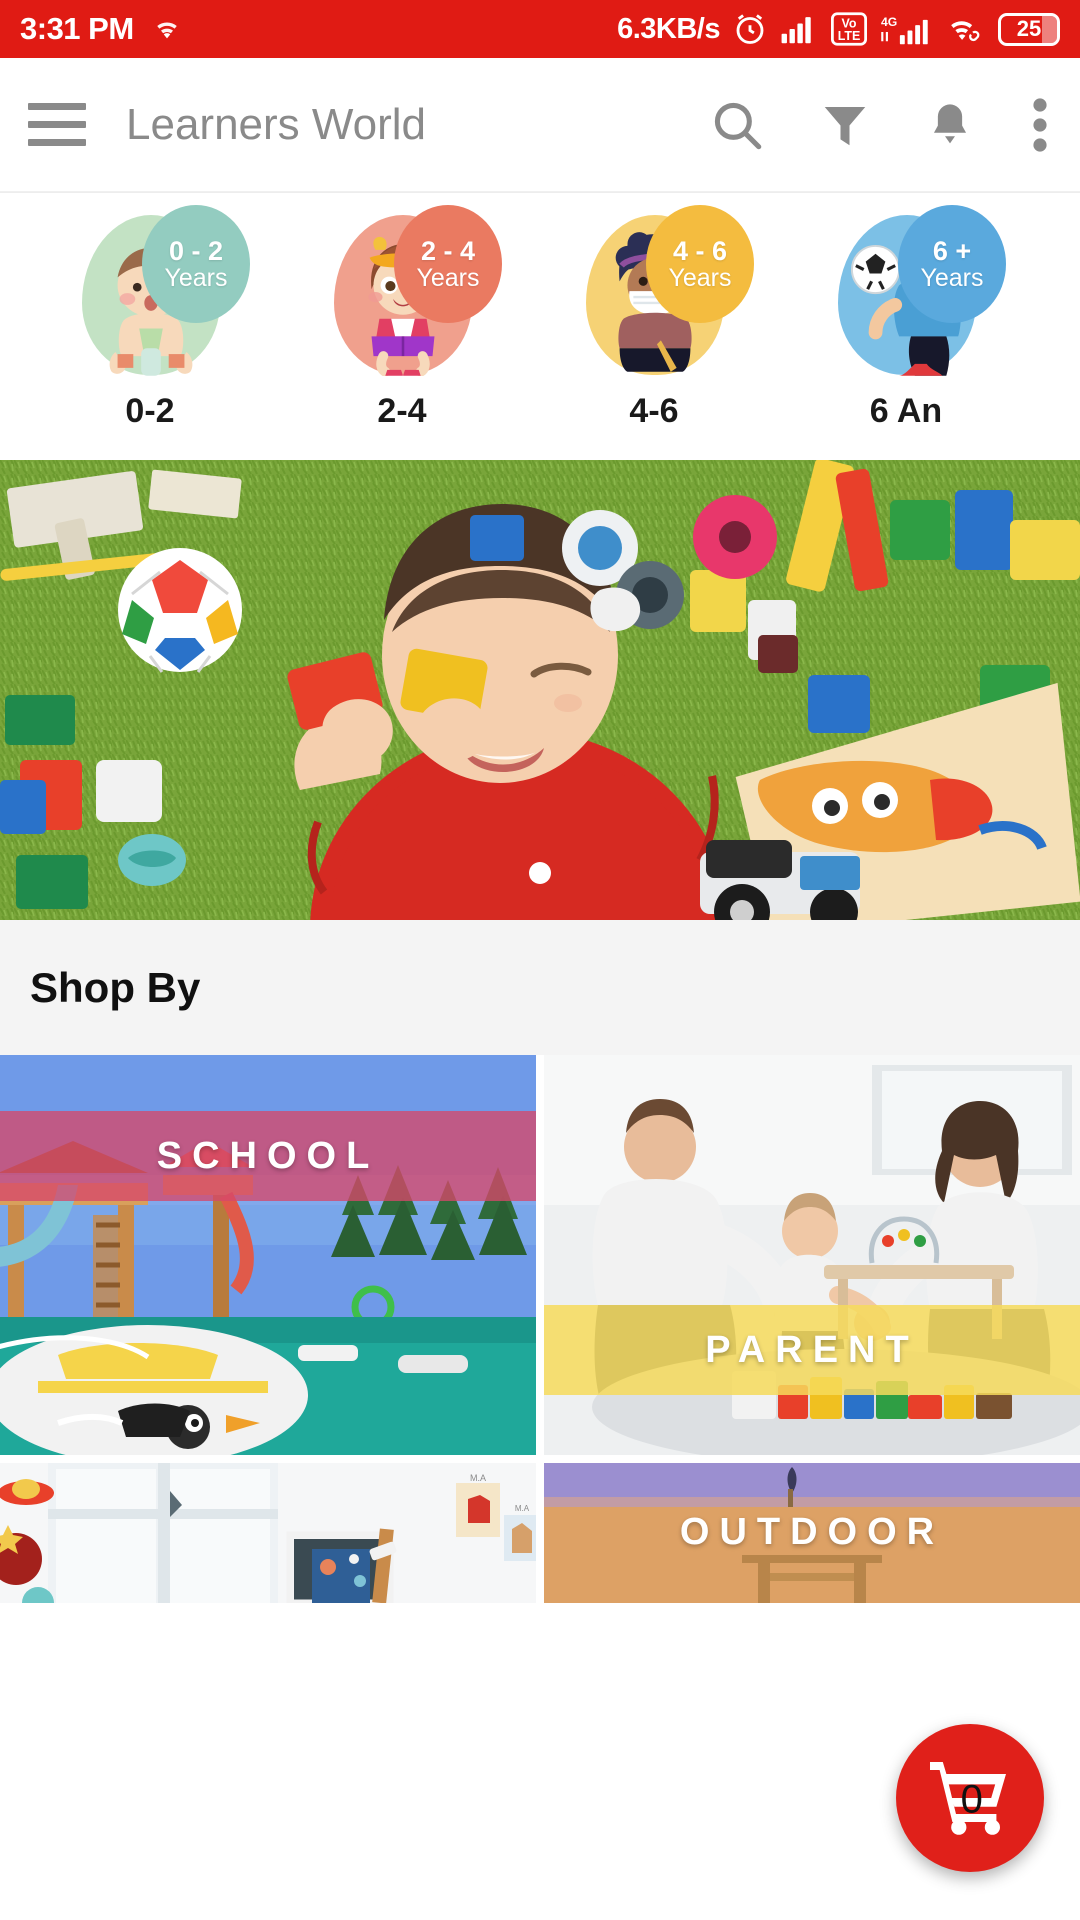  I want to click on shop-by-section-header: Shop By, so click(540, 987).